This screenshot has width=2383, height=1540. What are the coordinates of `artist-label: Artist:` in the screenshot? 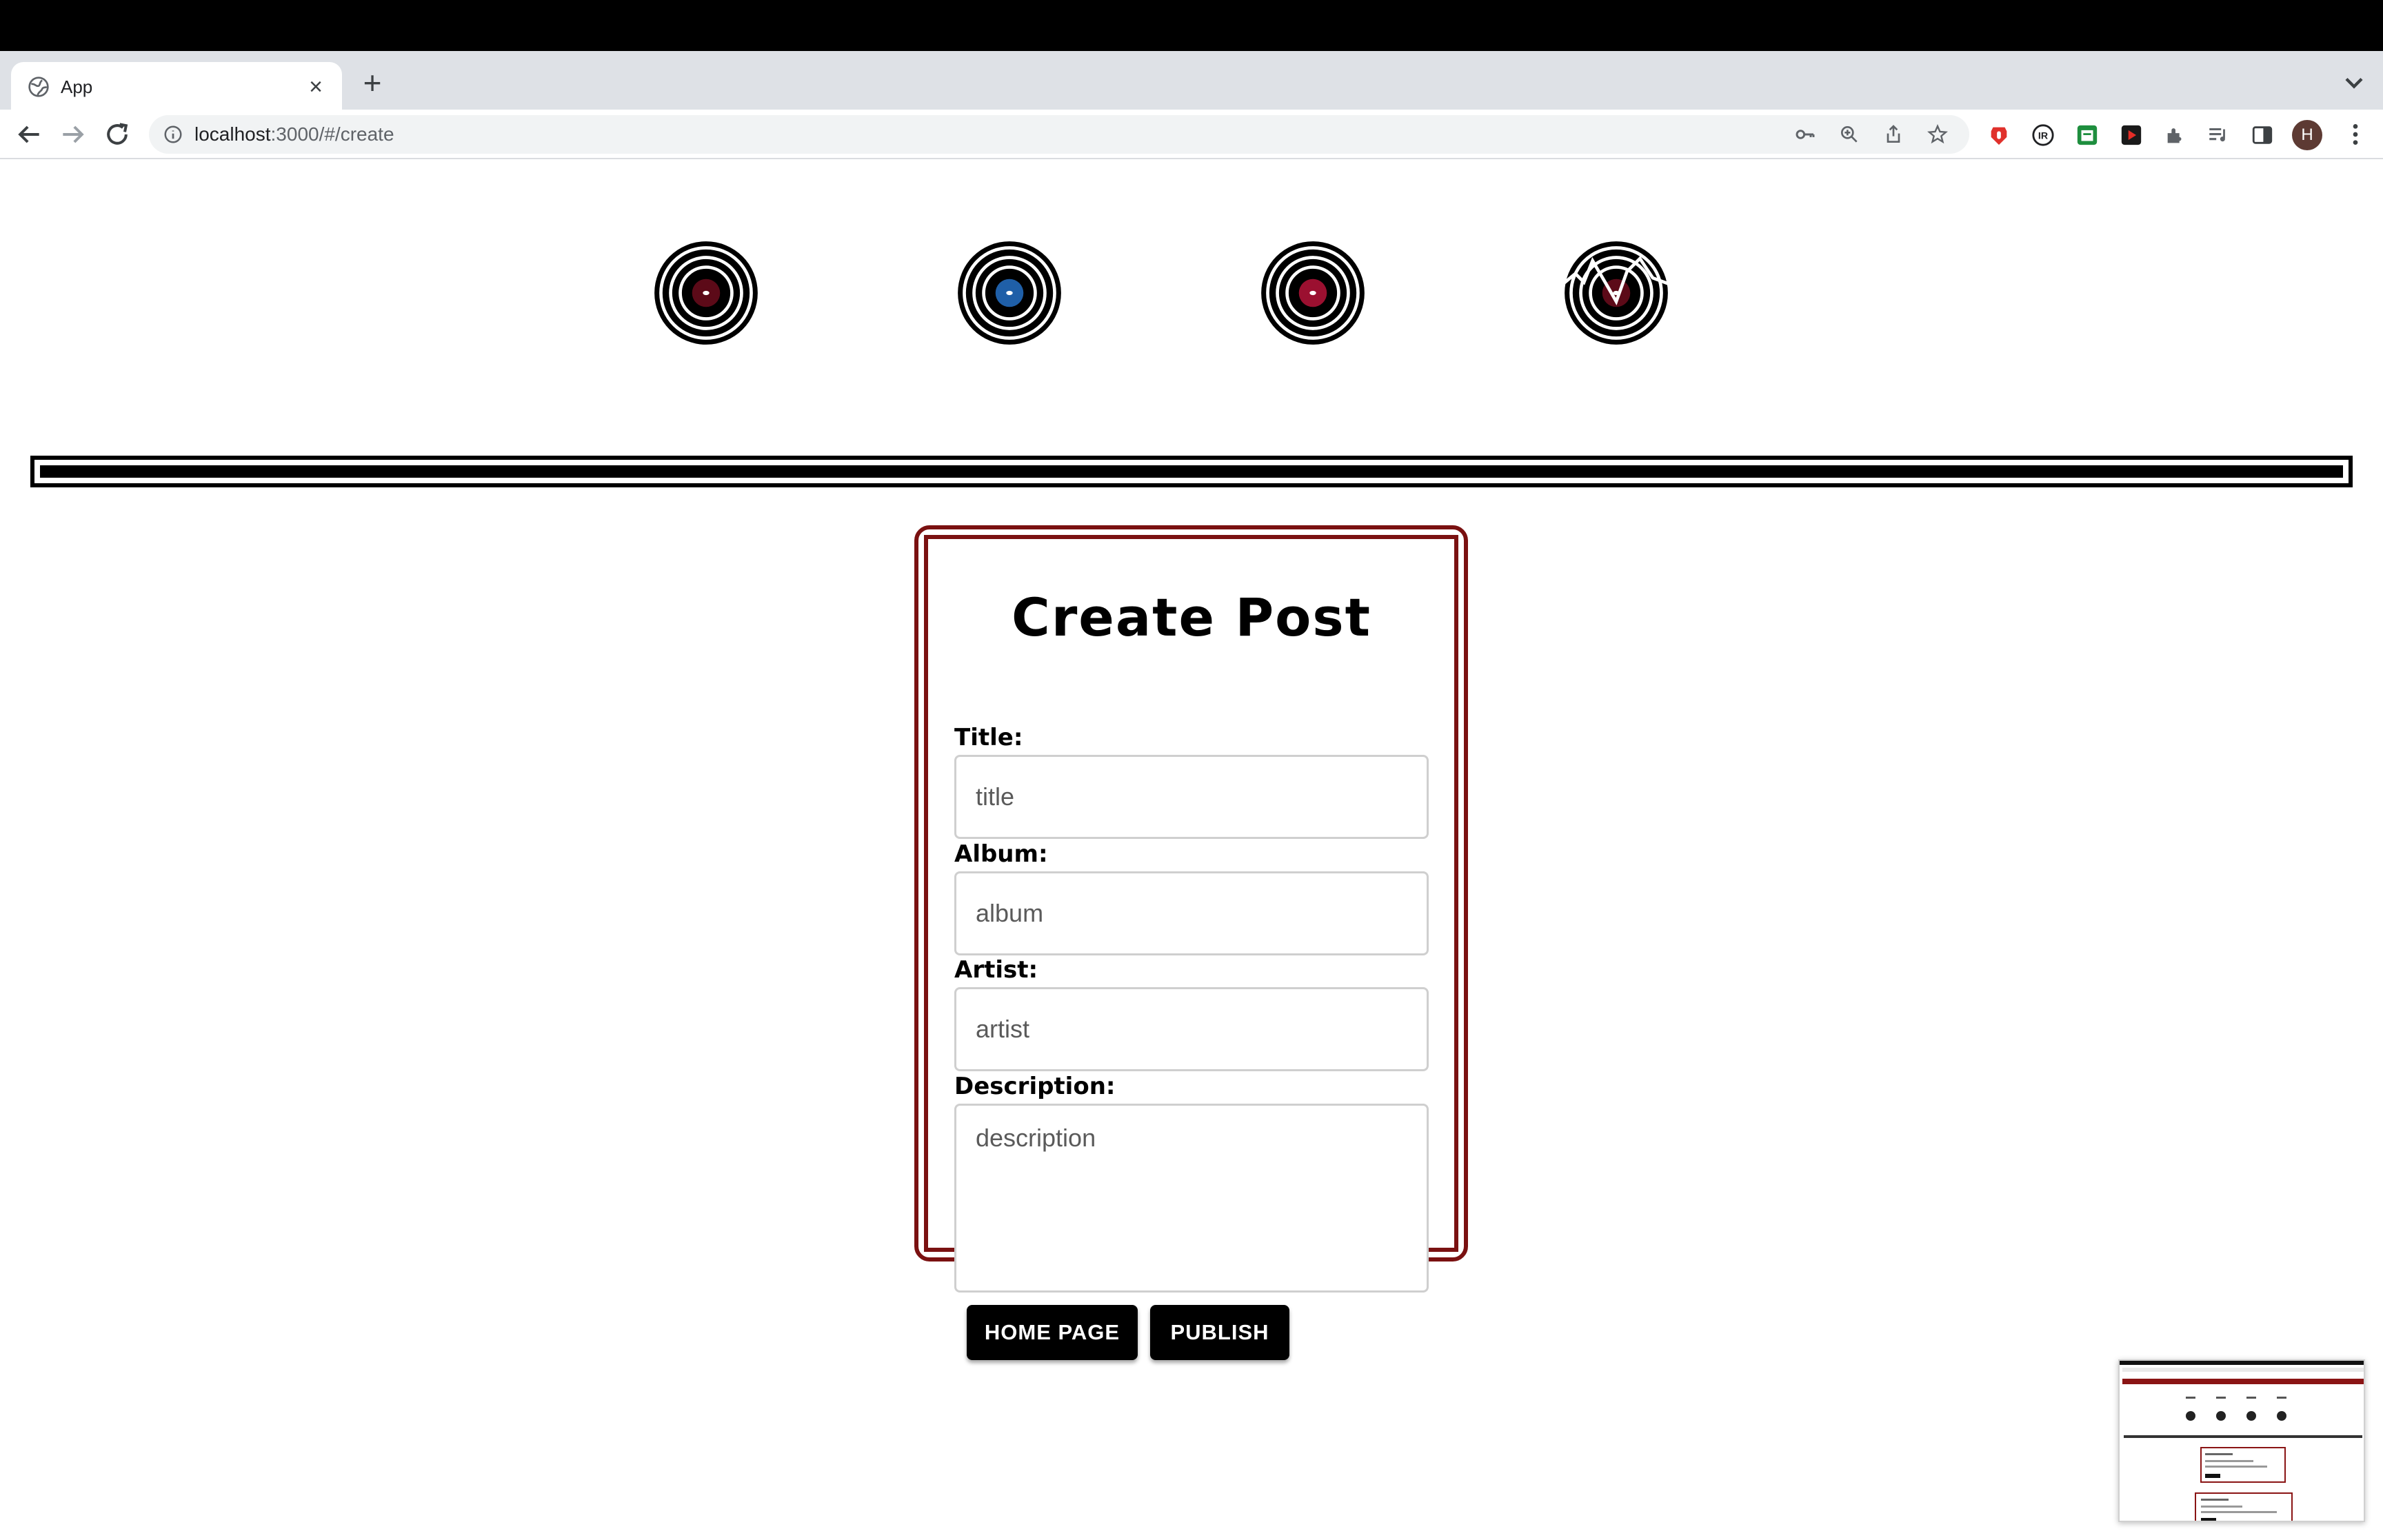 It's located at (996, 970).